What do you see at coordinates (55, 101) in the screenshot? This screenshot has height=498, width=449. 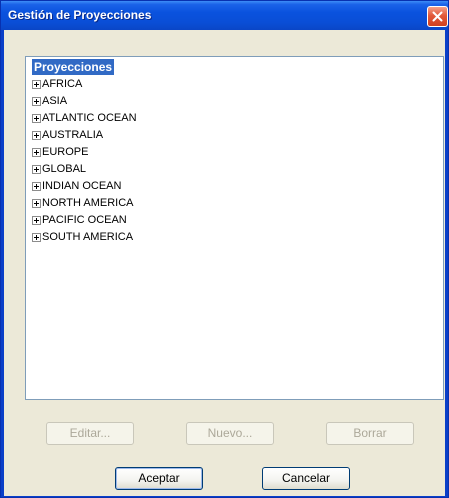 I see `tree-node-label: ASIA` at bounding box center [55, 101].